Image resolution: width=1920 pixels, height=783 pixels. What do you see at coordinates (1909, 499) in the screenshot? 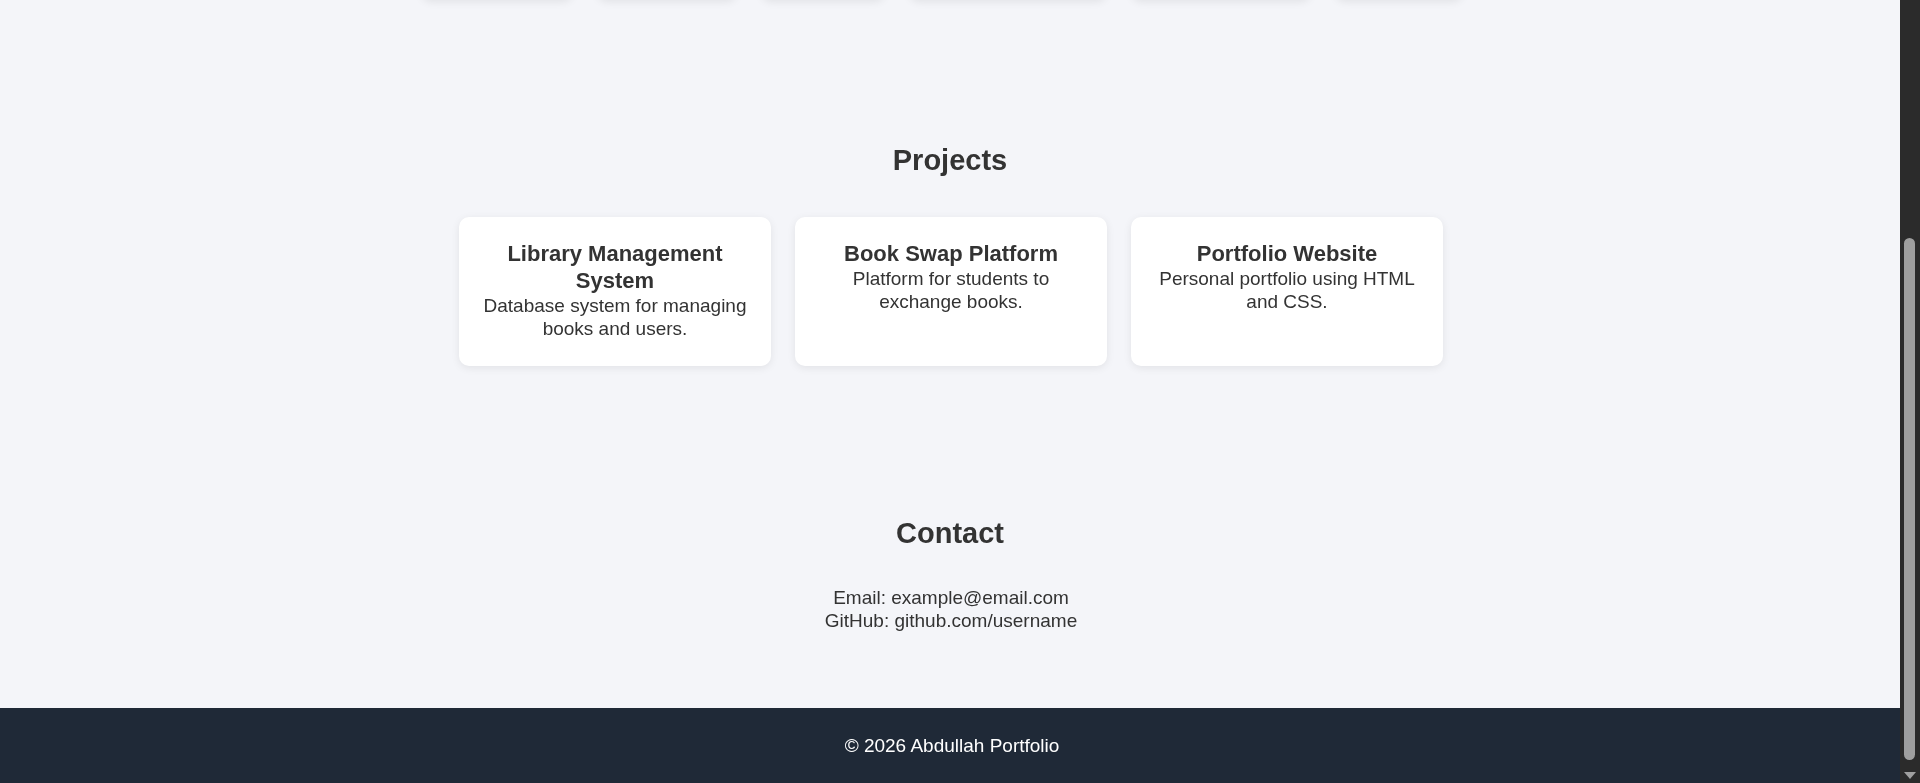
I see `scrollbar-thumb` at bounding box center [1909, 499].